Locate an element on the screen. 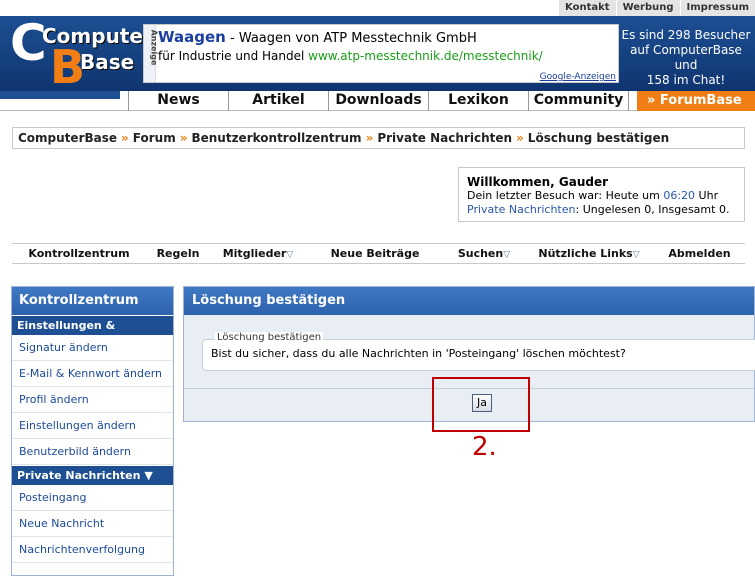 The image size is (755, 576). subnav-kontrollzentrum: Kontrollzentrum is located at coordinates (79, 253).